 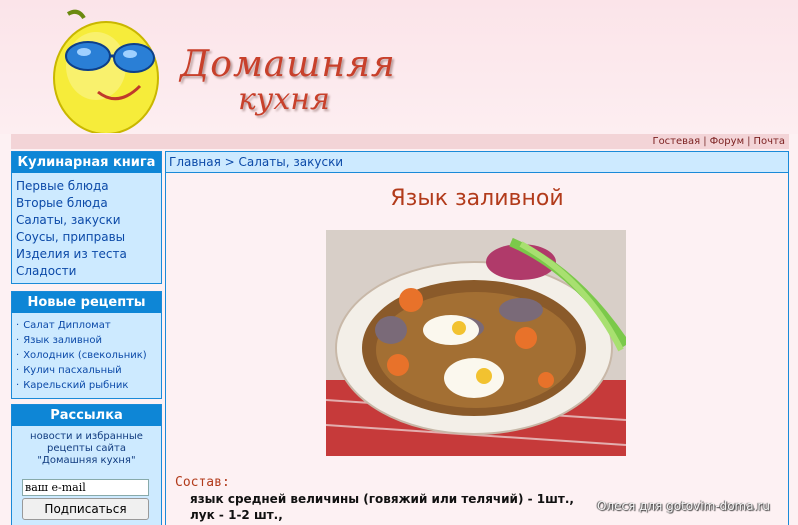 What do you see at coordinates (291, 162) in the screenshot?
I see `breadcrumb-section-link: Салаты, закуски` at bounding box center [291, 162].